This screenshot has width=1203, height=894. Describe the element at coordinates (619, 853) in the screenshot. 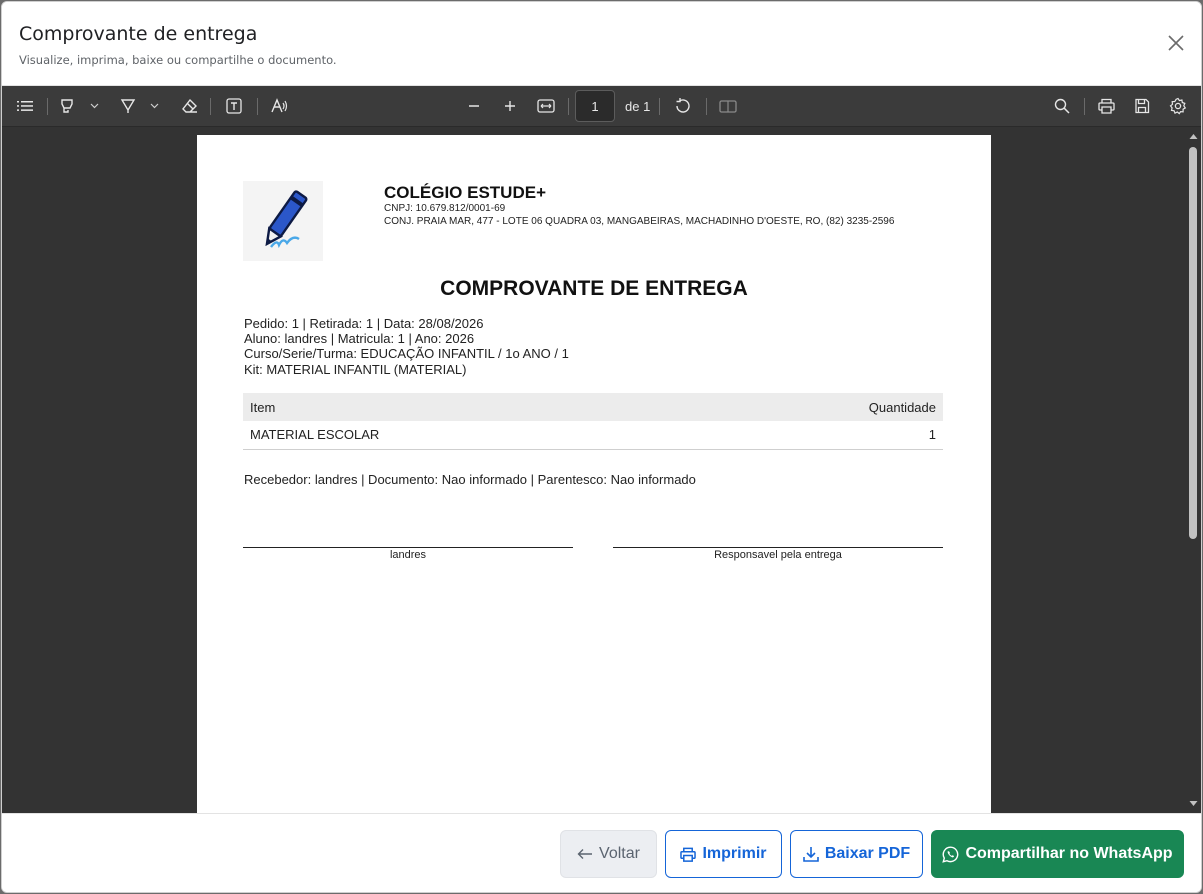

I see `back-button-label: Voltar` at that location.